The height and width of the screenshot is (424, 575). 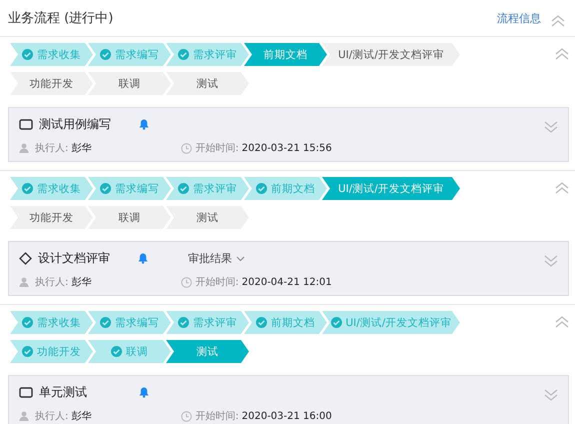 I want to click on start-time: 2020-03-21 16:00, so click(x=287, y=416).